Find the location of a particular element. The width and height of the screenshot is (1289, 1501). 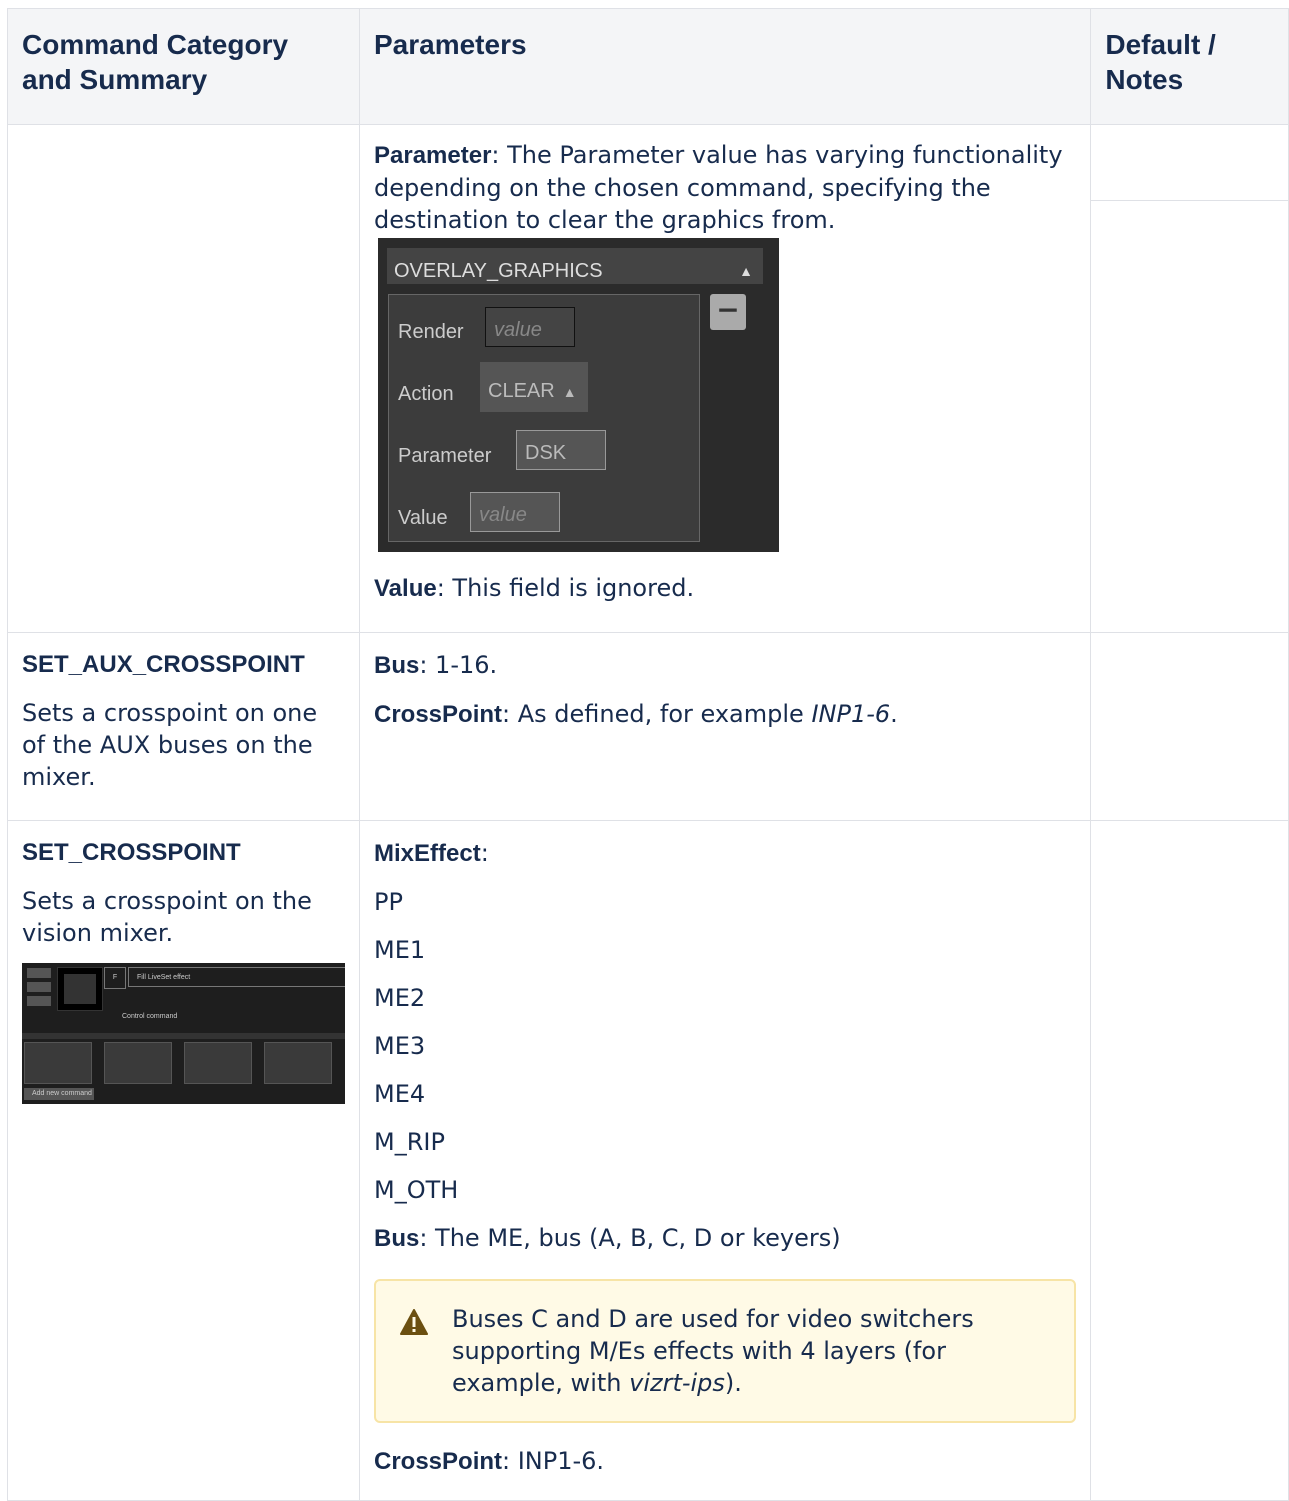

value-description: Value: This field is ignored. is located at coordinates (534, 588).